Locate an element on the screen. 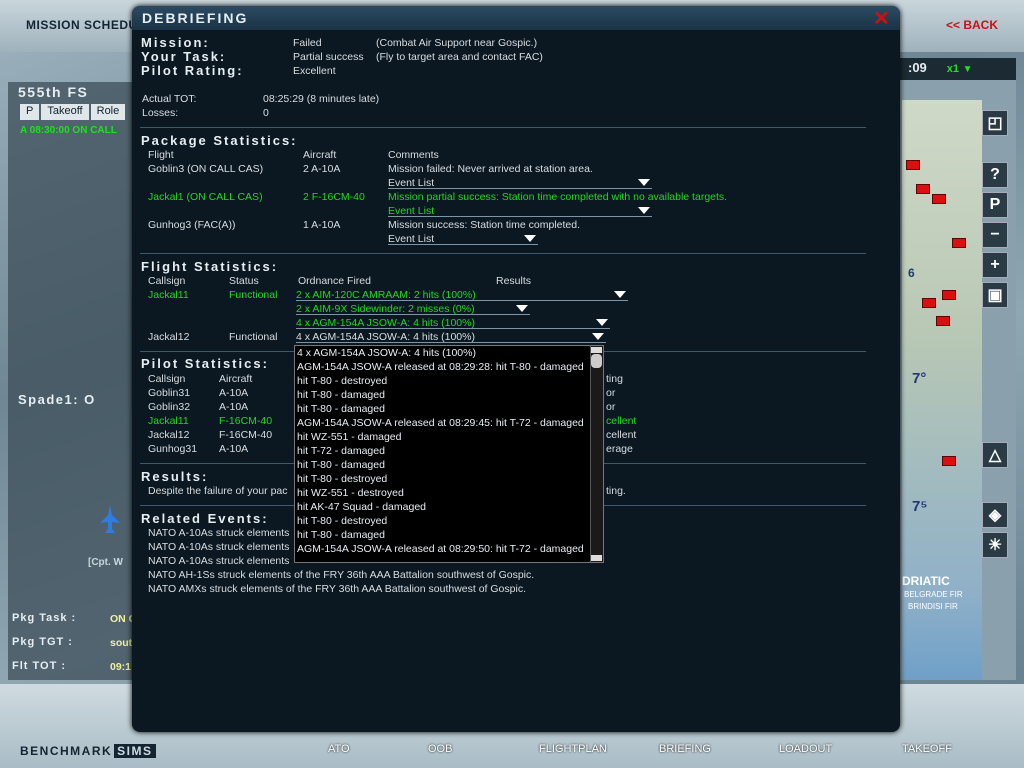  list-item: hit T-72 - damaged is located at coordinates (449, 451).